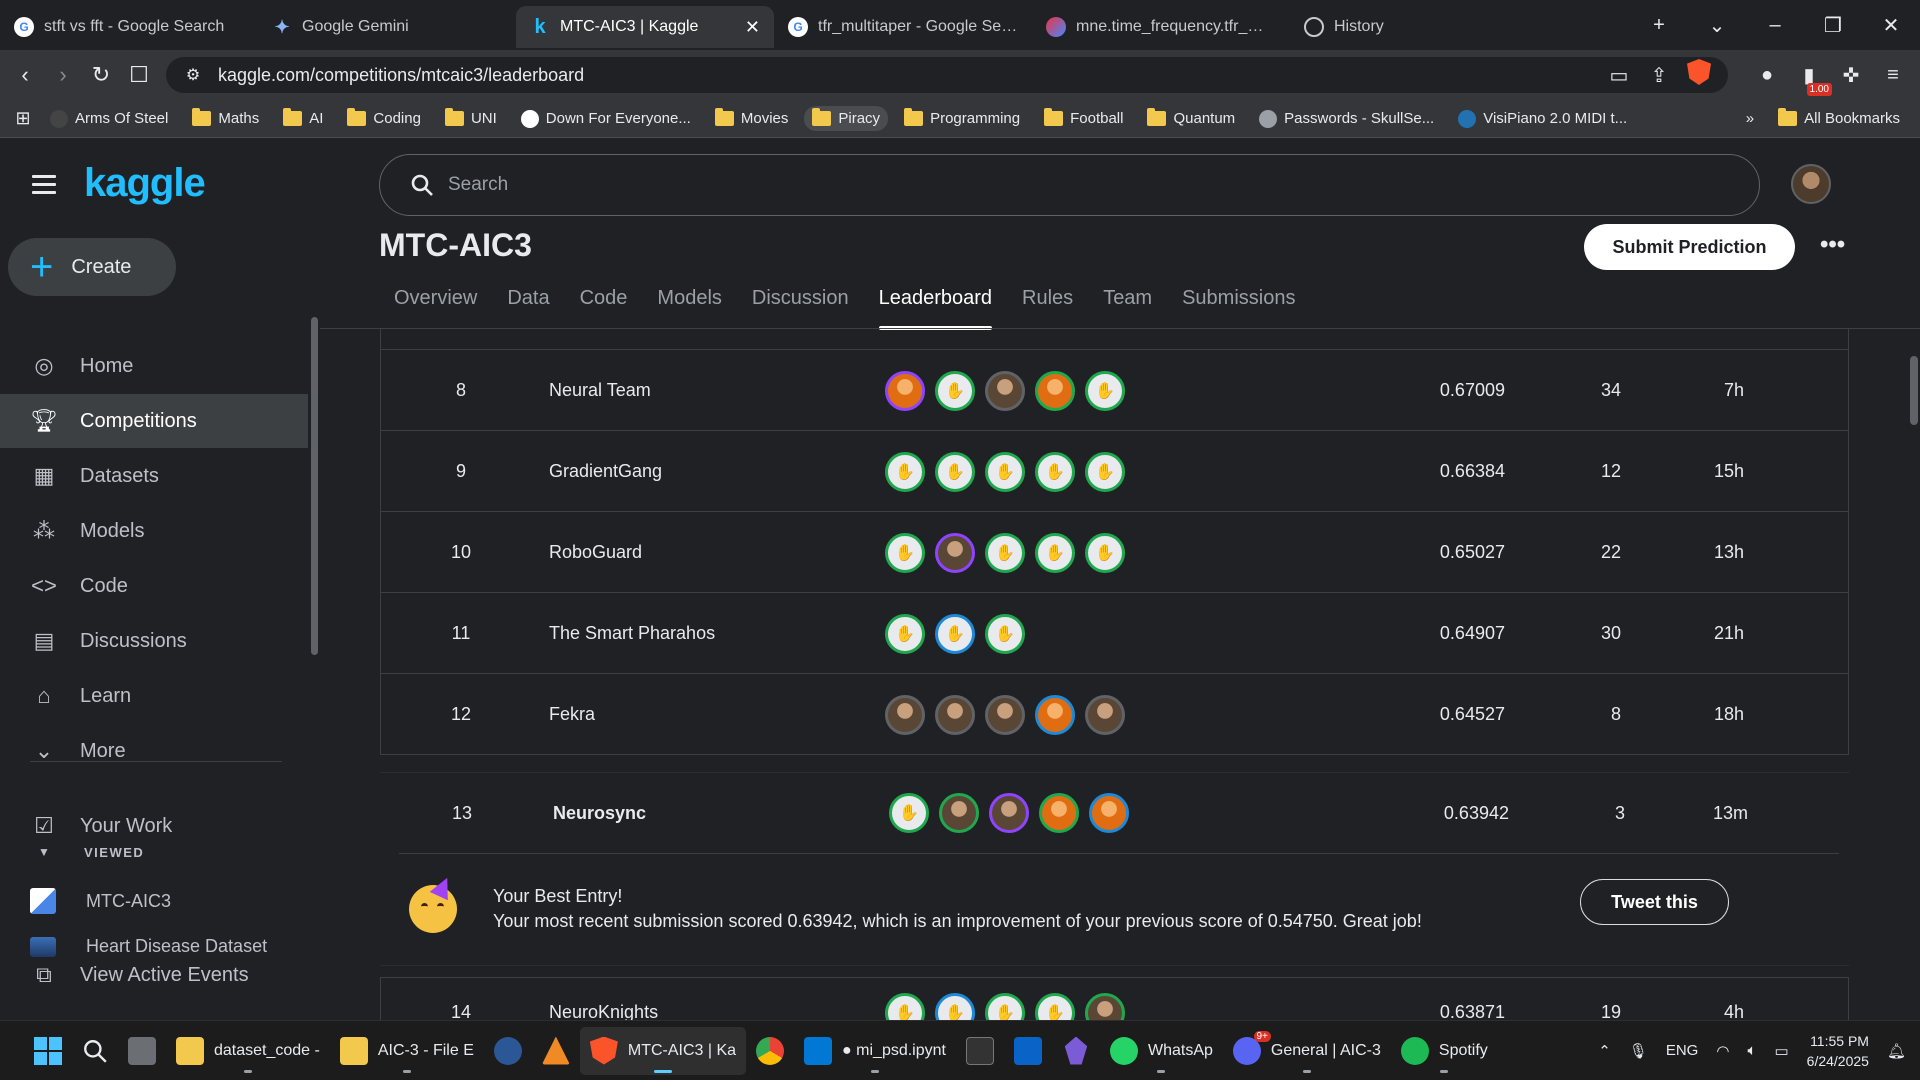 The width and height of the screenshot is (1920, 1080). I want to click on tab-kaggle-mtc-aic3: k MTC-AIC3 | Kaggle ✕, so click(645, 27).